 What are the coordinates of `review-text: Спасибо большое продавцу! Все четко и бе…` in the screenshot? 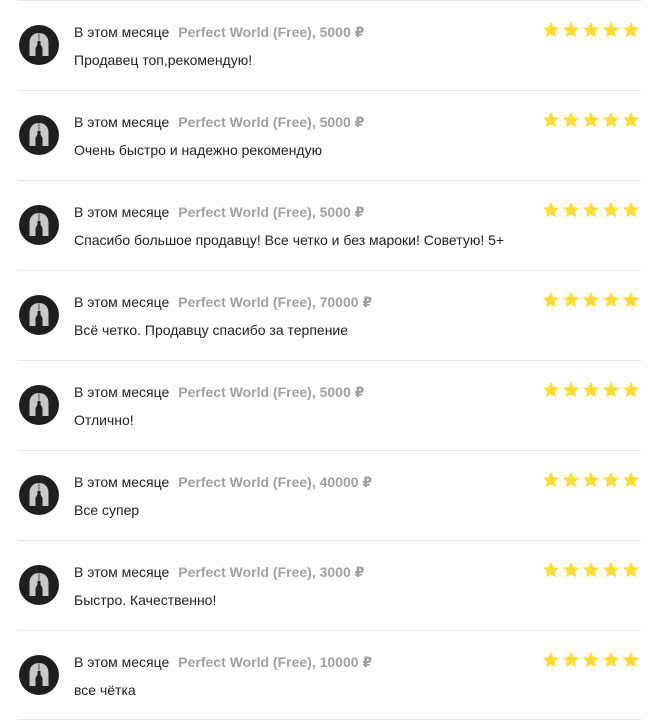 It's located at (289, 240).